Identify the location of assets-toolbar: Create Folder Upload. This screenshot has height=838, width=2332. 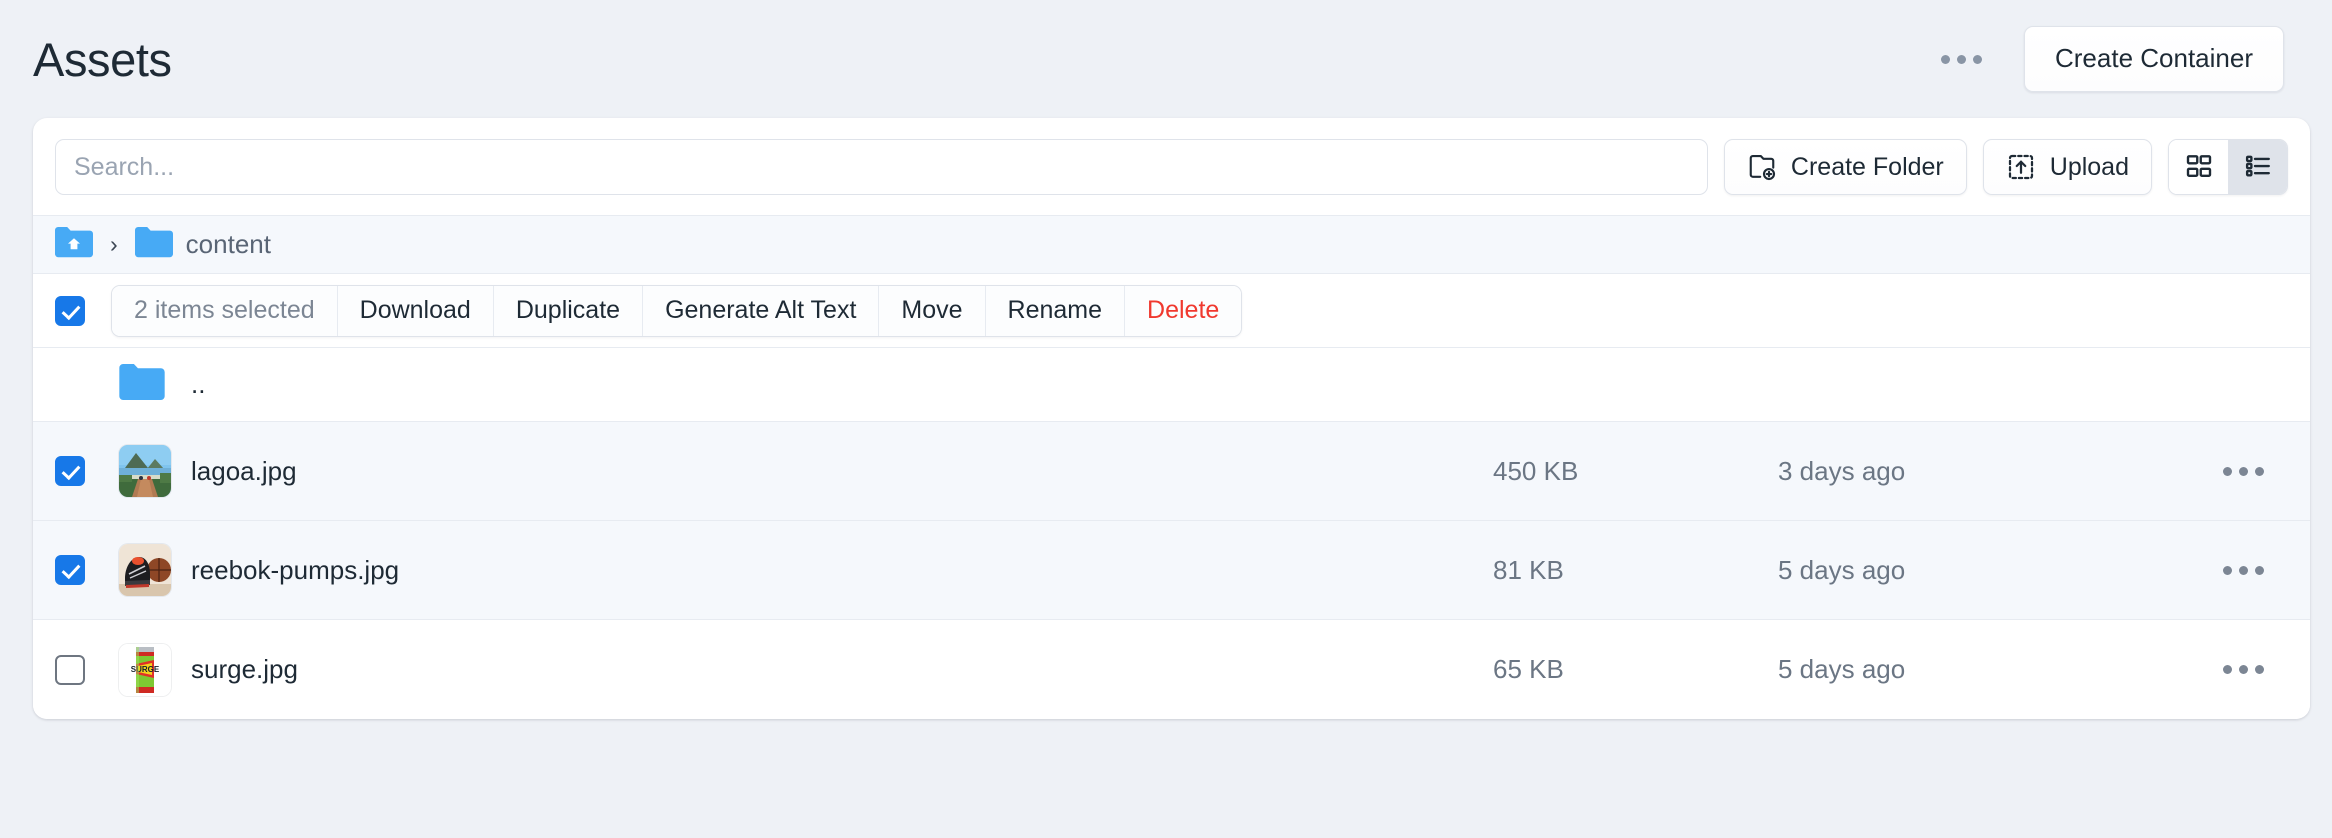
(1171, 166).